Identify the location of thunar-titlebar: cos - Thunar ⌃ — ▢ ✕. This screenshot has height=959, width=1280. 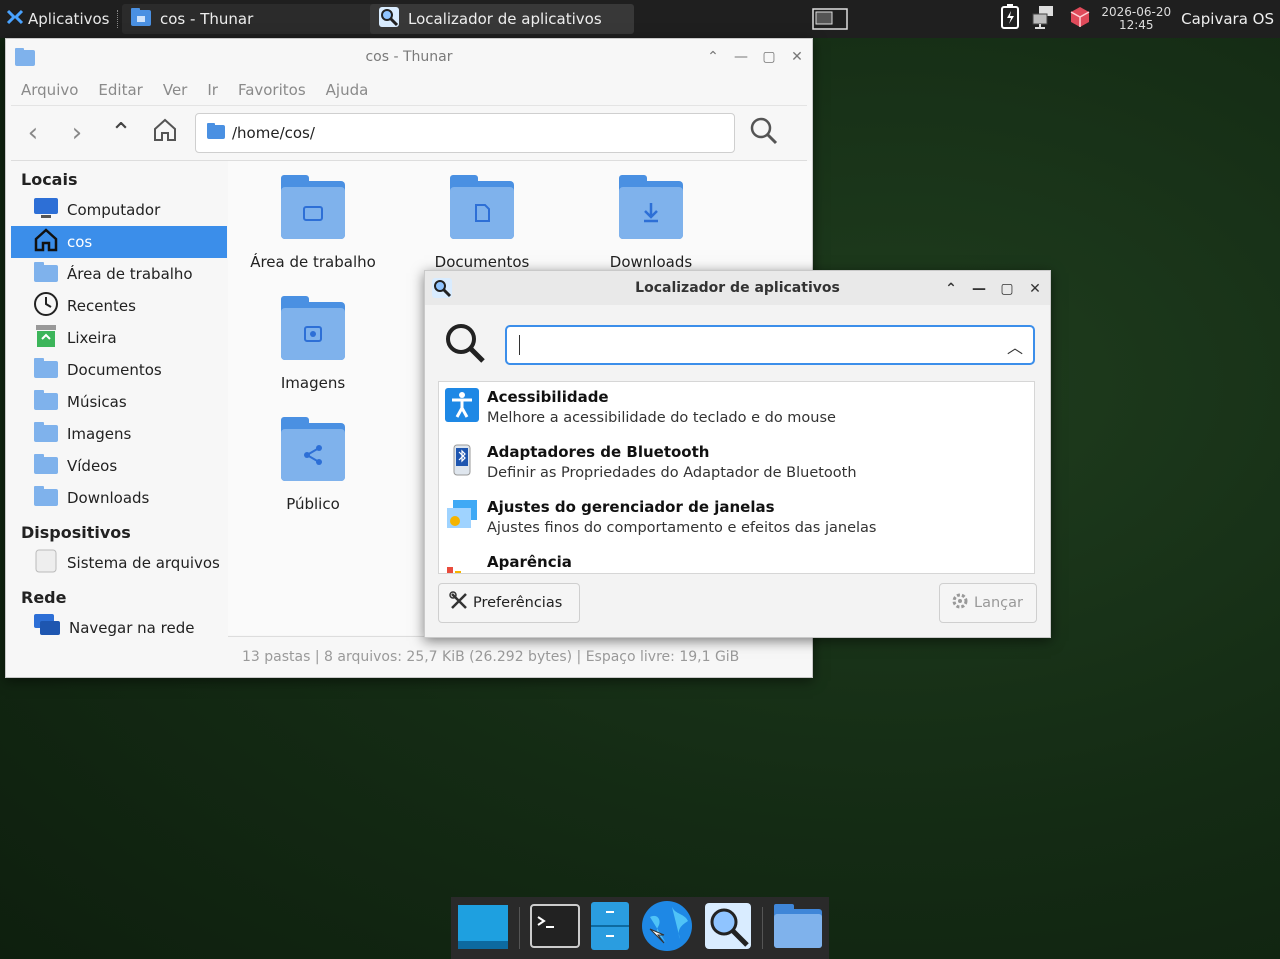
(409, 57).